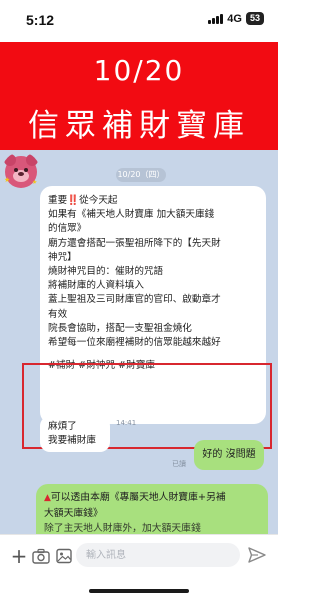  What do you see at coordinates (72, 441) in the screenshot?
I see `message-line: 我要補財庫` at bounding box center [72, 441].